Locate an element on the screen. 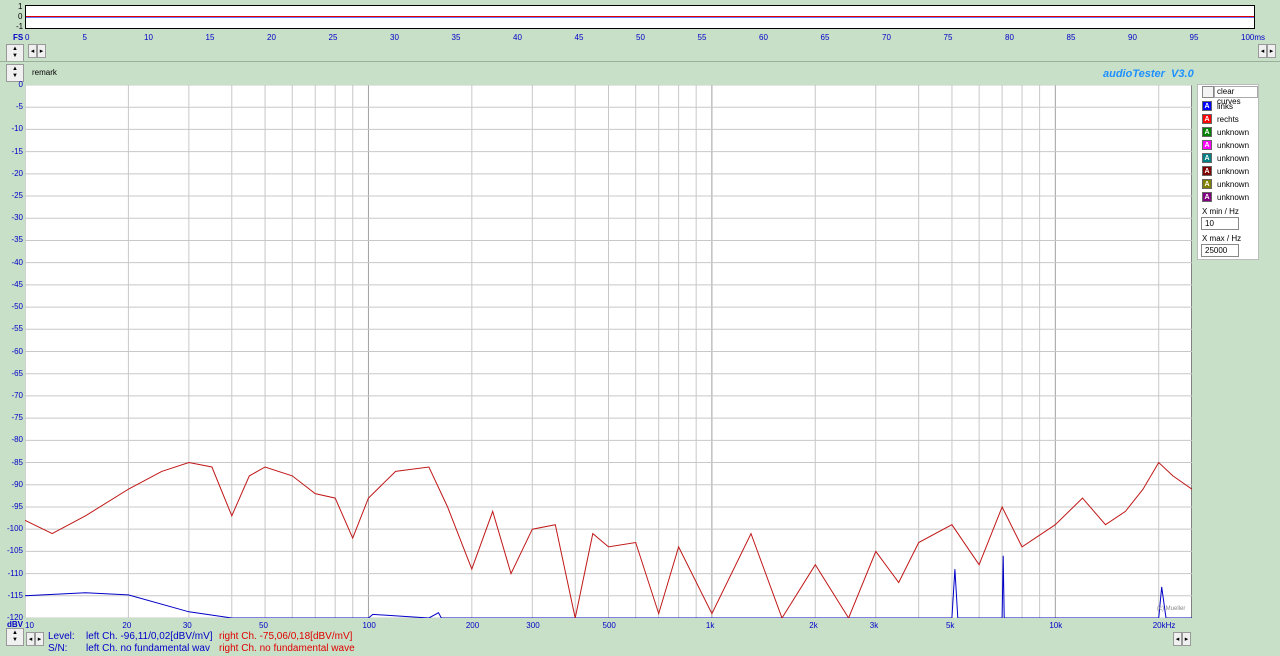  time-x-tick: 40 is located at coordinates (517, 37).